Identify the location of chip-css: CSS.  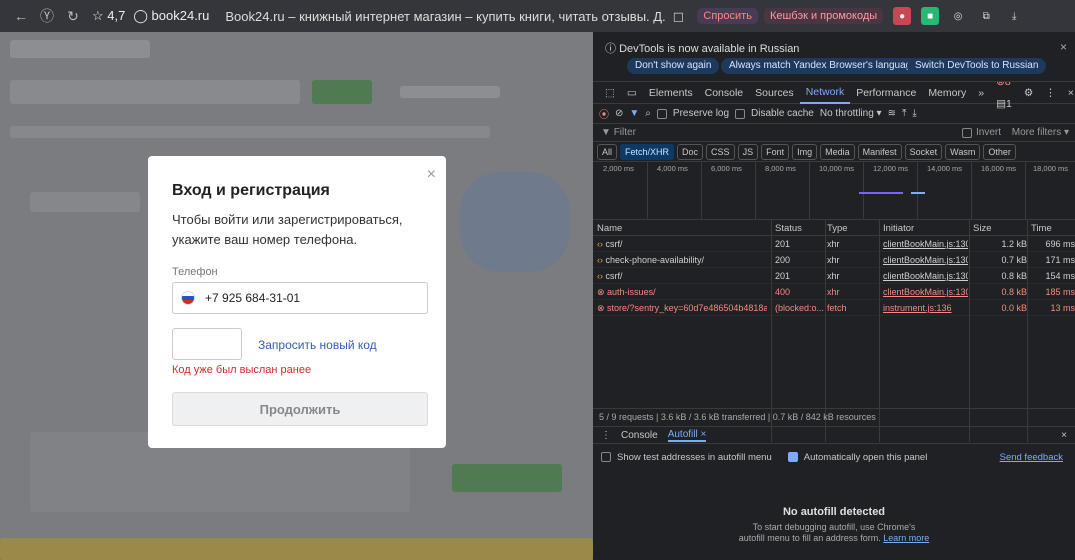
(720, 151).